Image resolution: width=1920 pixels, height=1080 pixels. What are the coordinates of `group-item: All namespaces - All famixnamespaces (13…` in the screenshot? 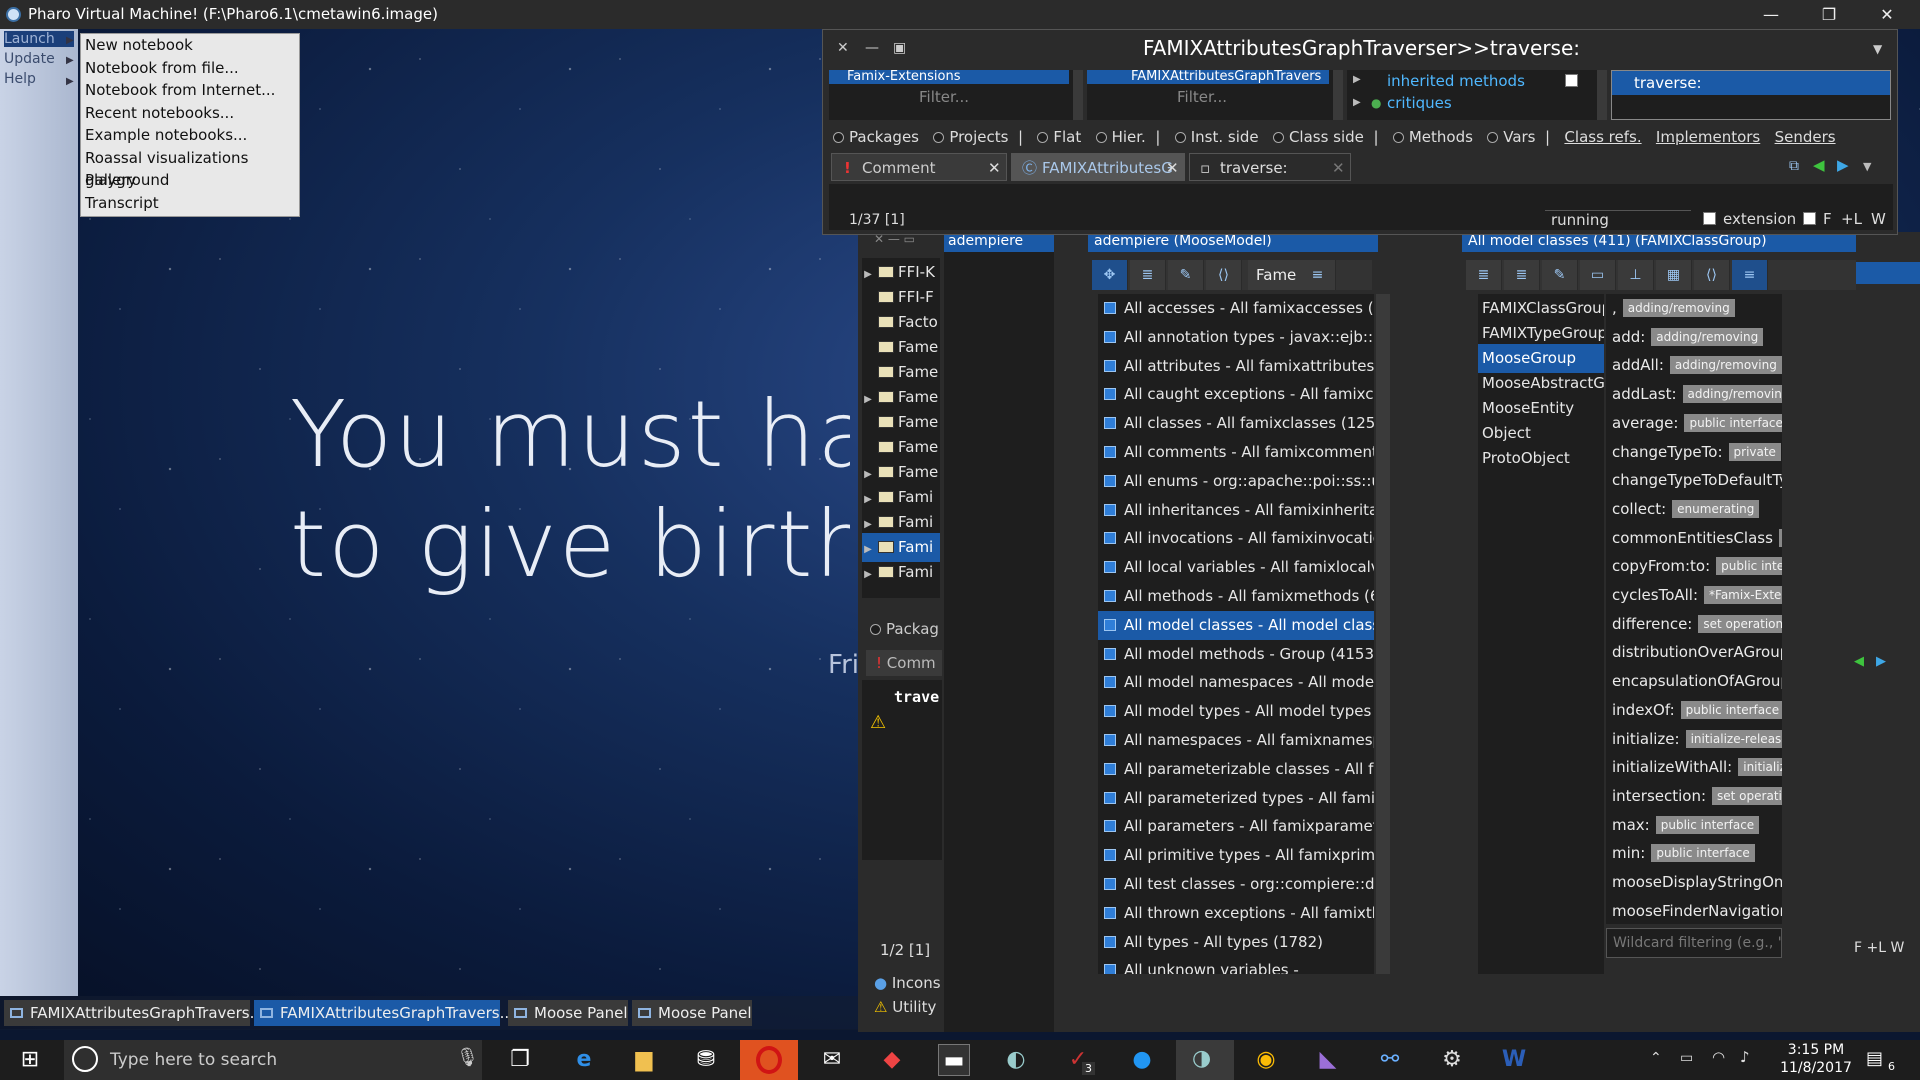 It's located at (1236, 740).